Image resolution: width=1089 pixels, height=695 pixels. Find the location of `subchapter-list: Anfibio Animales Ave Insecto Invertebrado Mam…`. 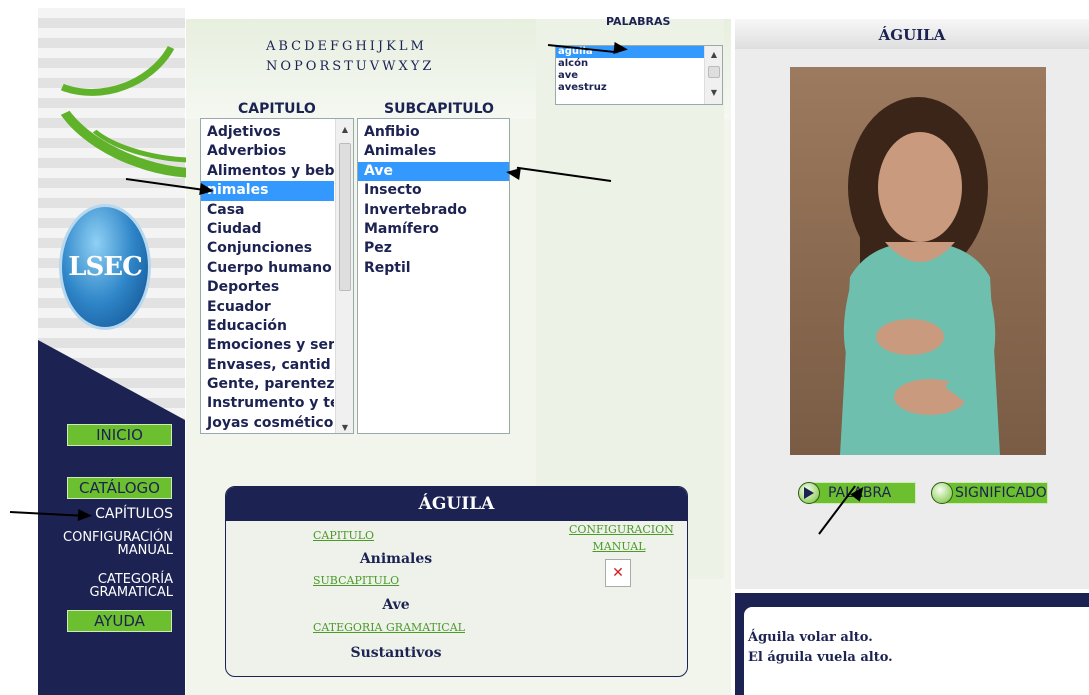

subchapter-list: Anfibio Animales Ave Insecto Invertebrado Mam… is located at coordinates (433, 276).